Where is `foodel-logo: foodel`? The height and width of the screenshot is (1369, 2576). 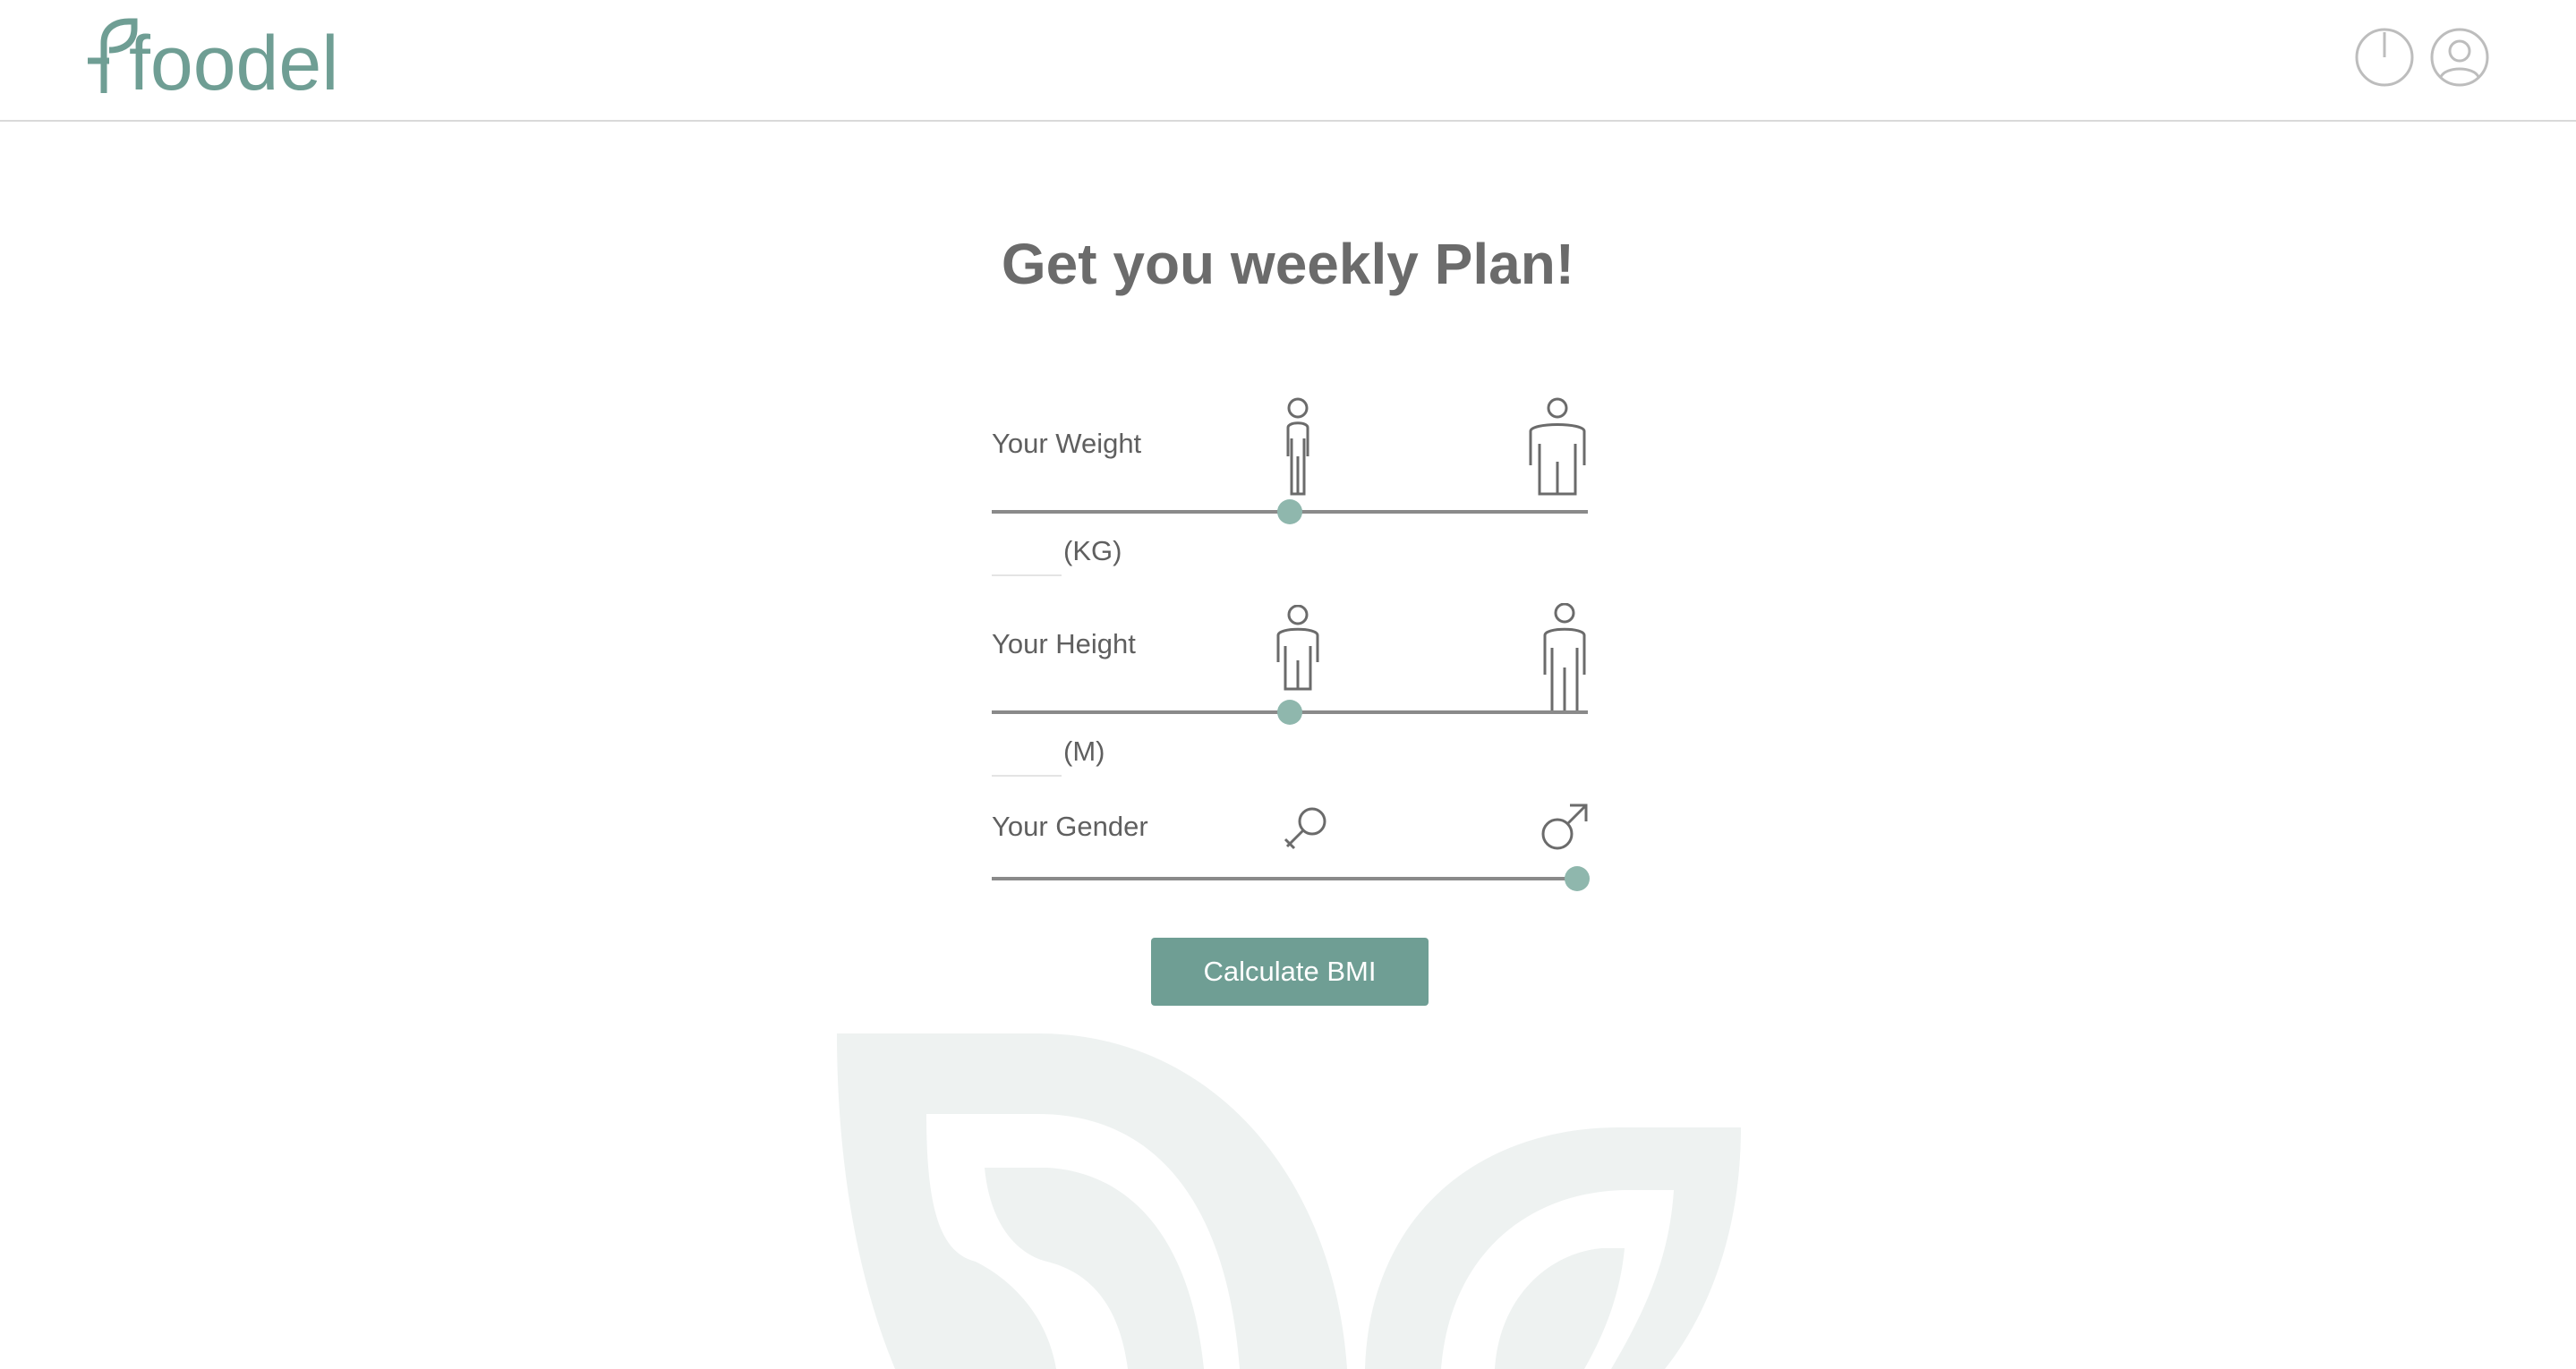 foodel-logo: foodel is located at coordinates (212, 57).